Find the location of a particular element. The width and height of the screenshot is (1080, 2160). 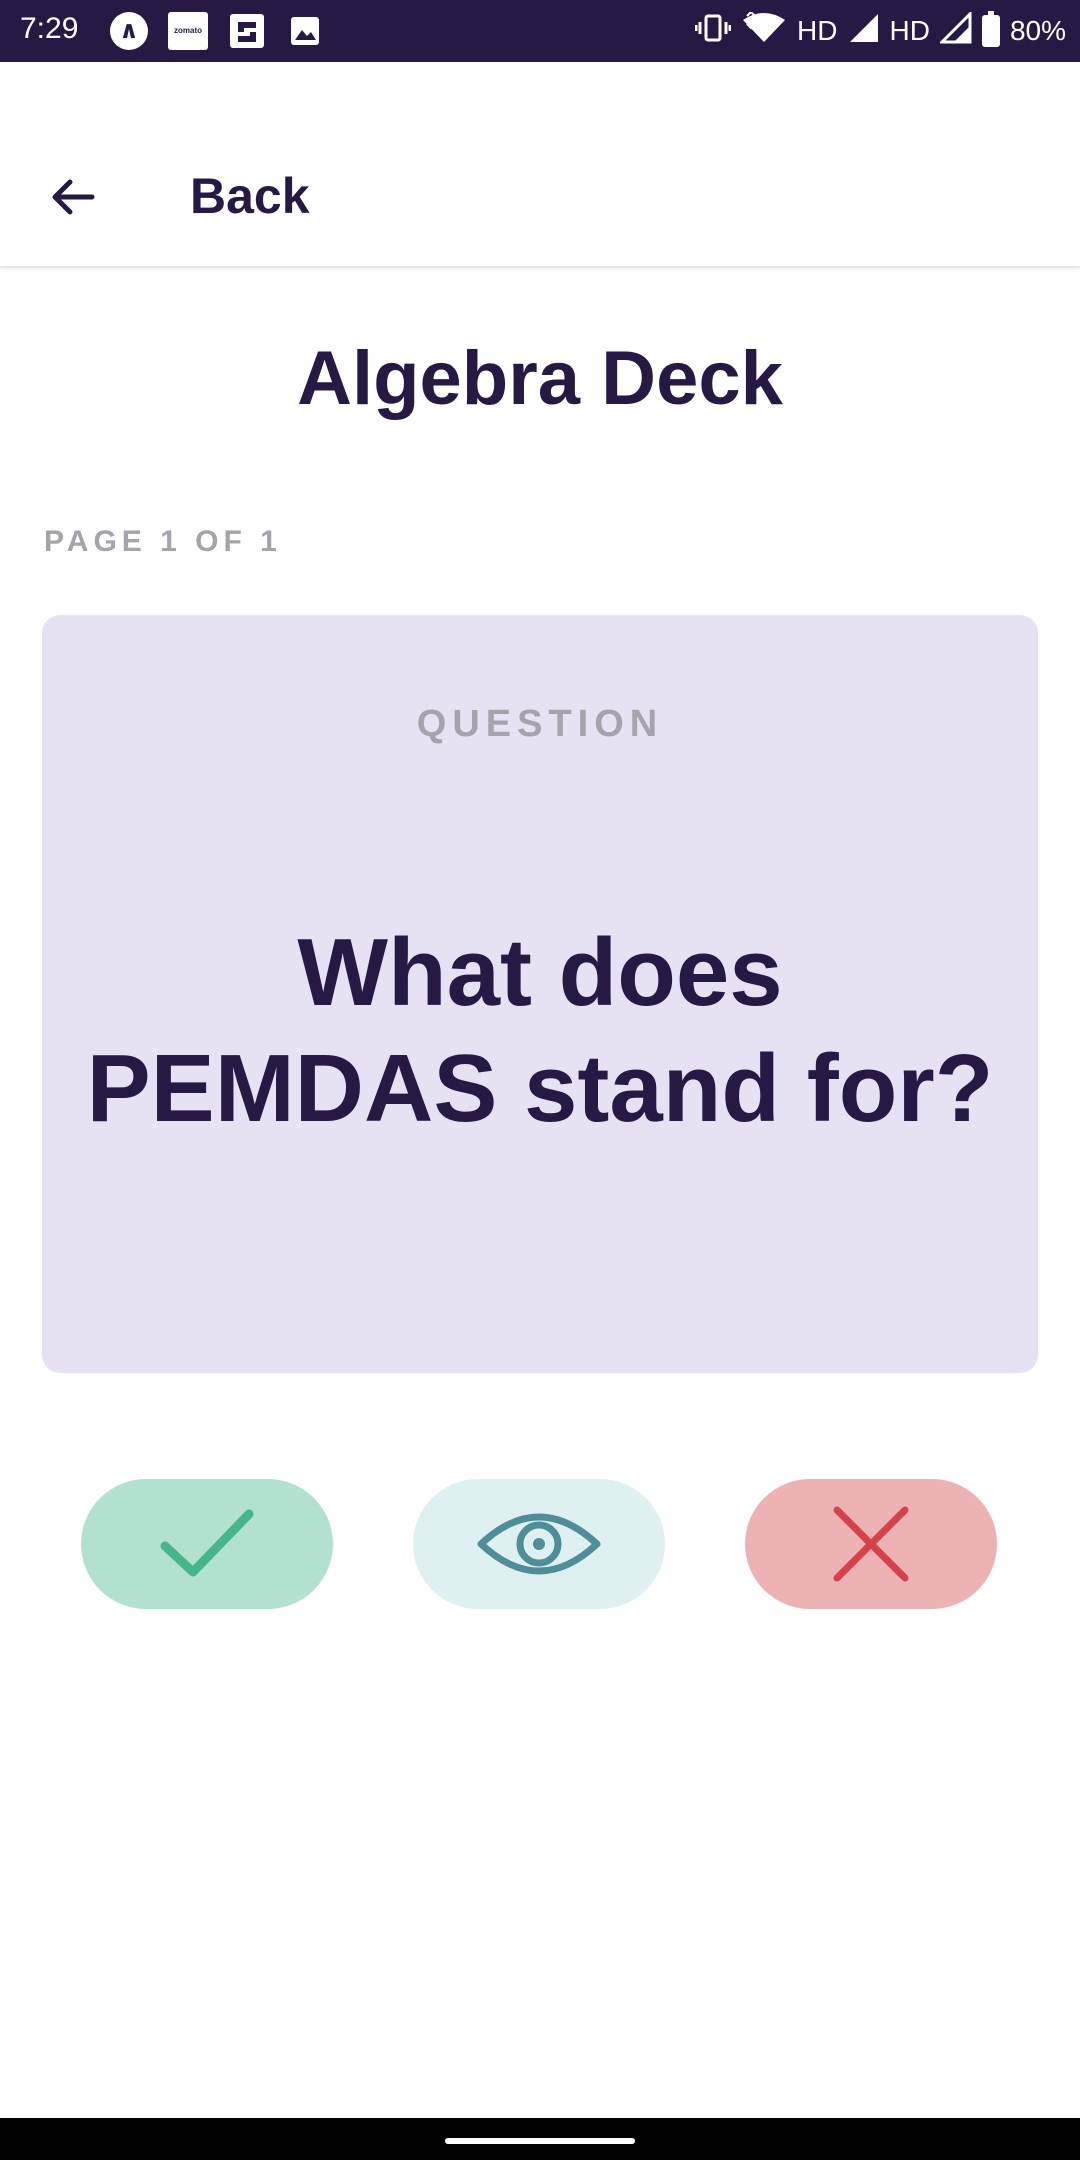

system-nav-bar is located at coordinates (540, 2139).